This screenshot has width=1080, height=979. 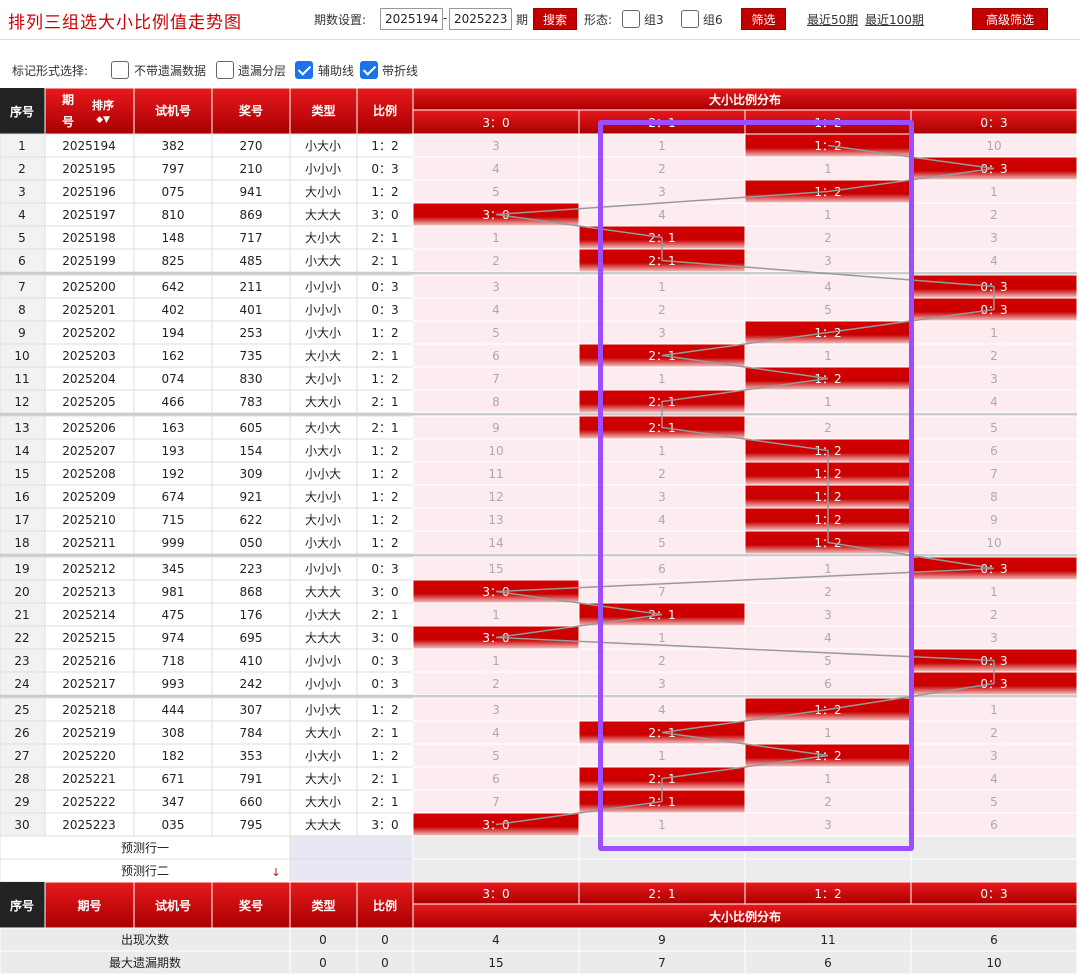 What do you see at coordinates (21, 779) in the screenshot?
I see `row-seq: 28` at bounding box center [21, 779].